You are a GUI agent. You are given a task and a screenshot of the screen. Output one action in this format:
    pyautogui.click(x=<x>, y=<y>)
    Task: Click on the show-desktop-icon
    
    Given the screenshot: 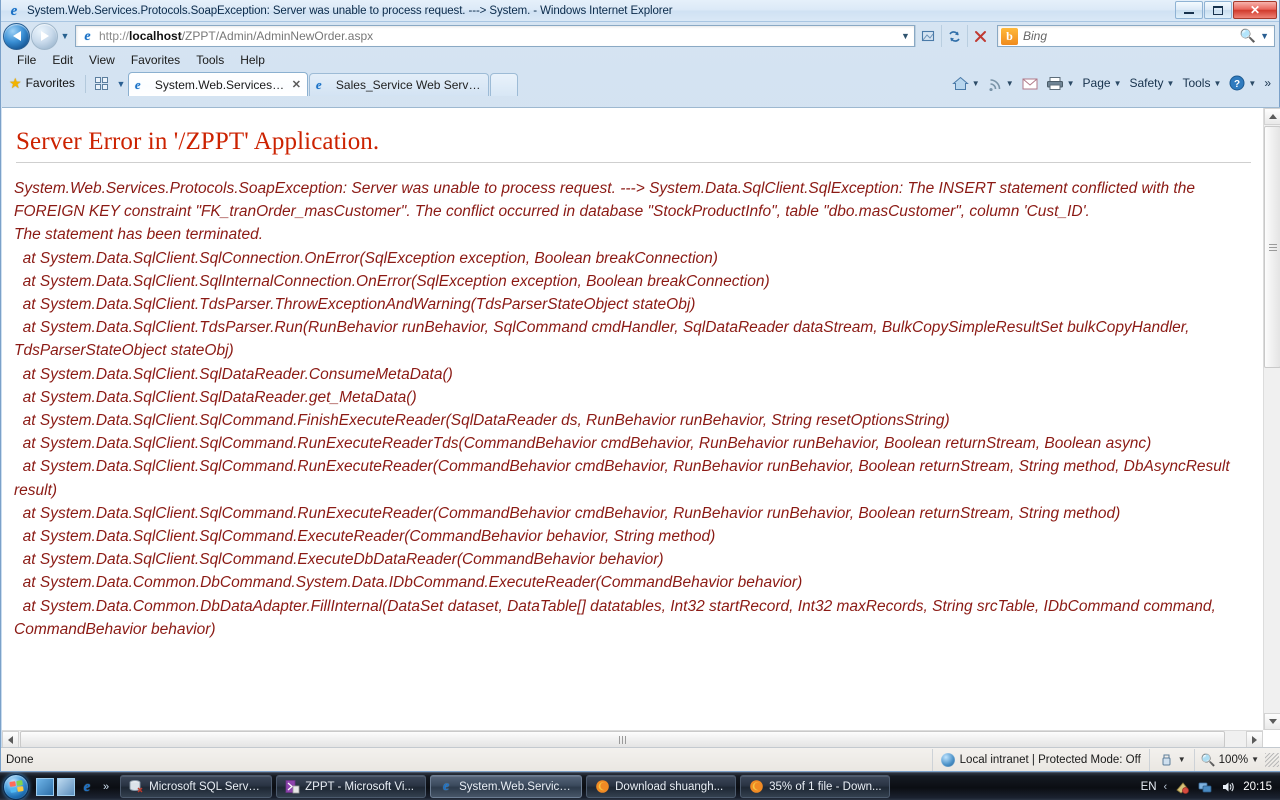 What is the action you would take?
    pyautogui.click(x=45, y=786)
    